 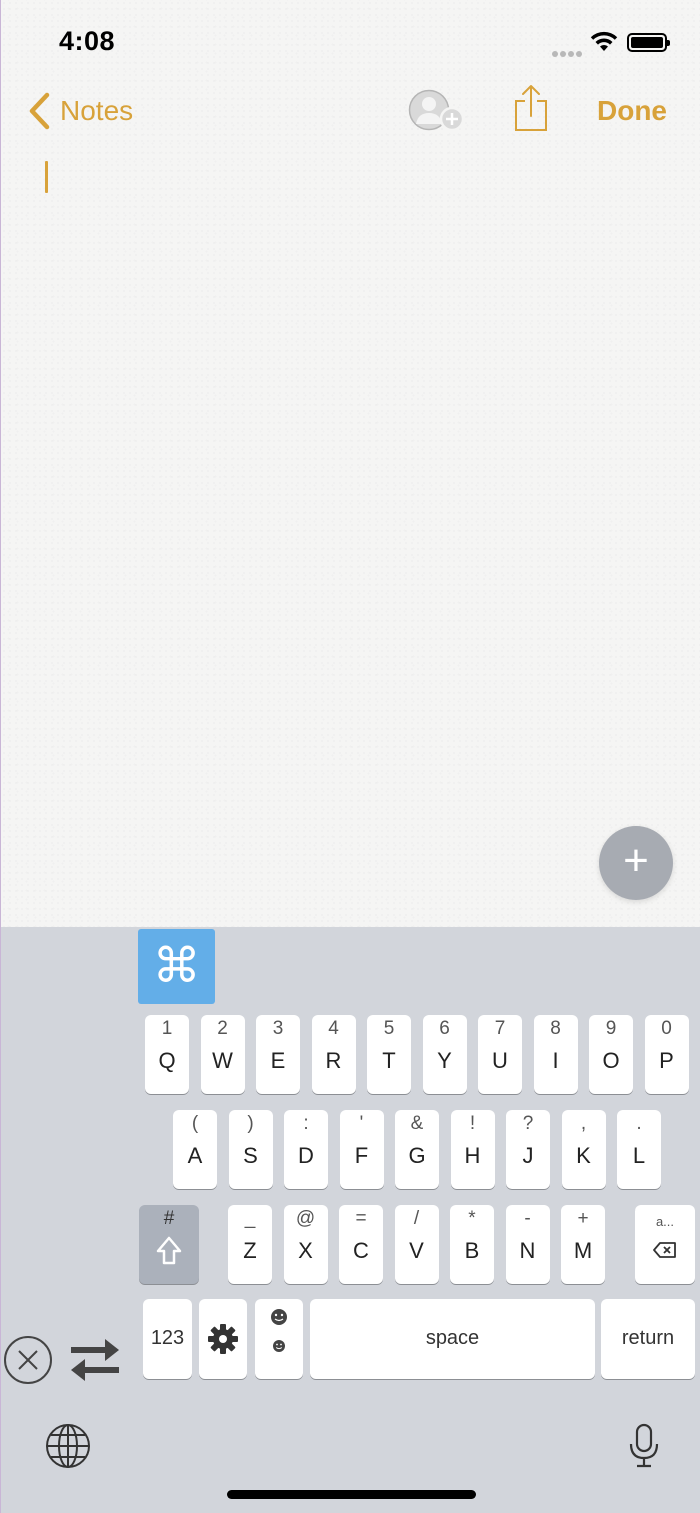 I want to click on key-f: ' F, so click(x=361, y=1149).